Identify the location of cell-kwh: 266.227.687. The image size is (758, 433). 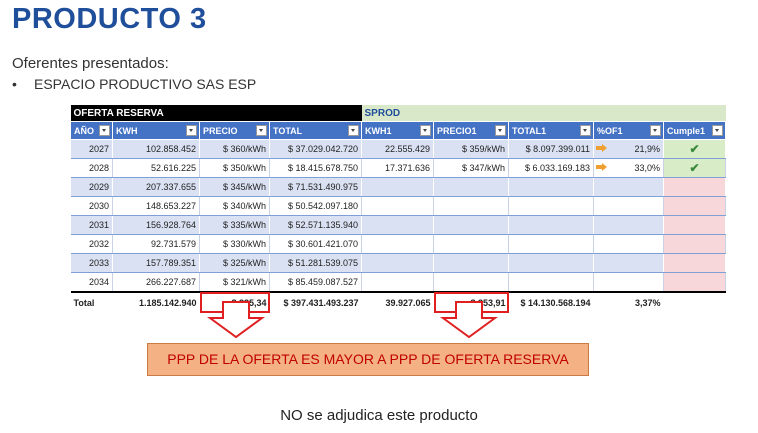
(156, 282).